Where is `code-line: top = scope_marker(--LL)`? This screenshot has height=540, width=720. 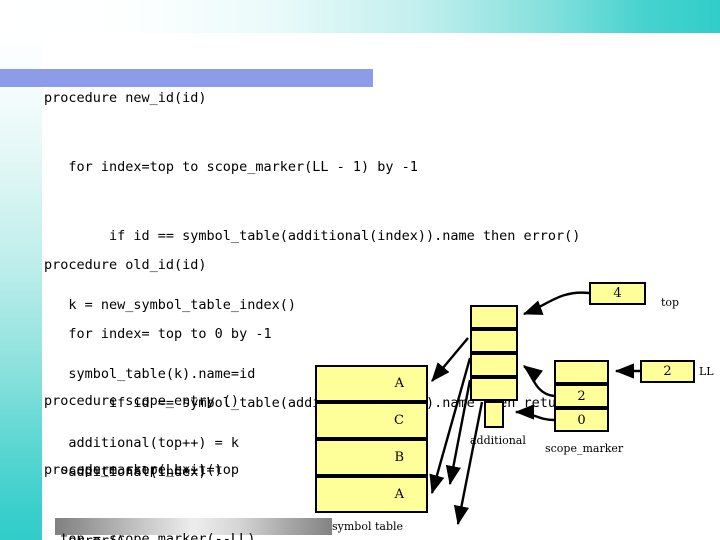
code-line: top = scope_marker(--LL) is located at coordinates (150, 535).